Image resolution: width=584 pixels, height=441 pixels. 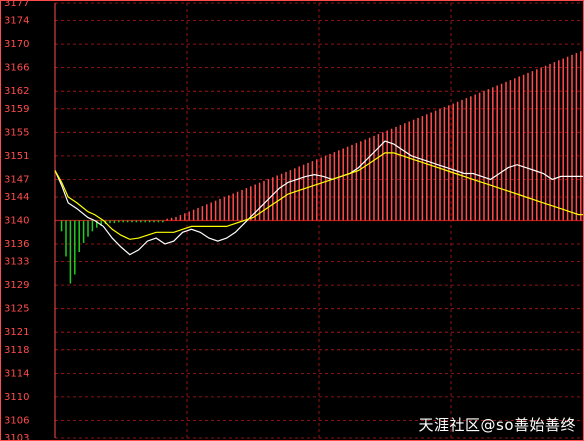 What do you see at coordinates (16, 156) in the screenshot?
I see `y-tick-label: 3151` at bounding box center [16, 156].